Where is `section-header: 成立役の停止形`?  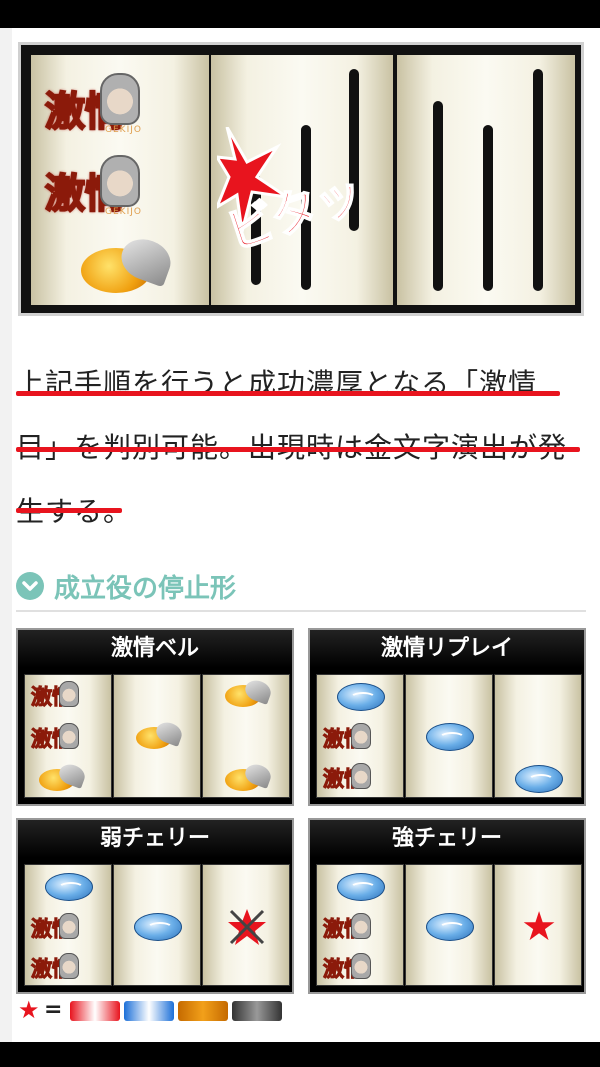
section-header: 成立役の停止形 is located at coordinates (301, 589).